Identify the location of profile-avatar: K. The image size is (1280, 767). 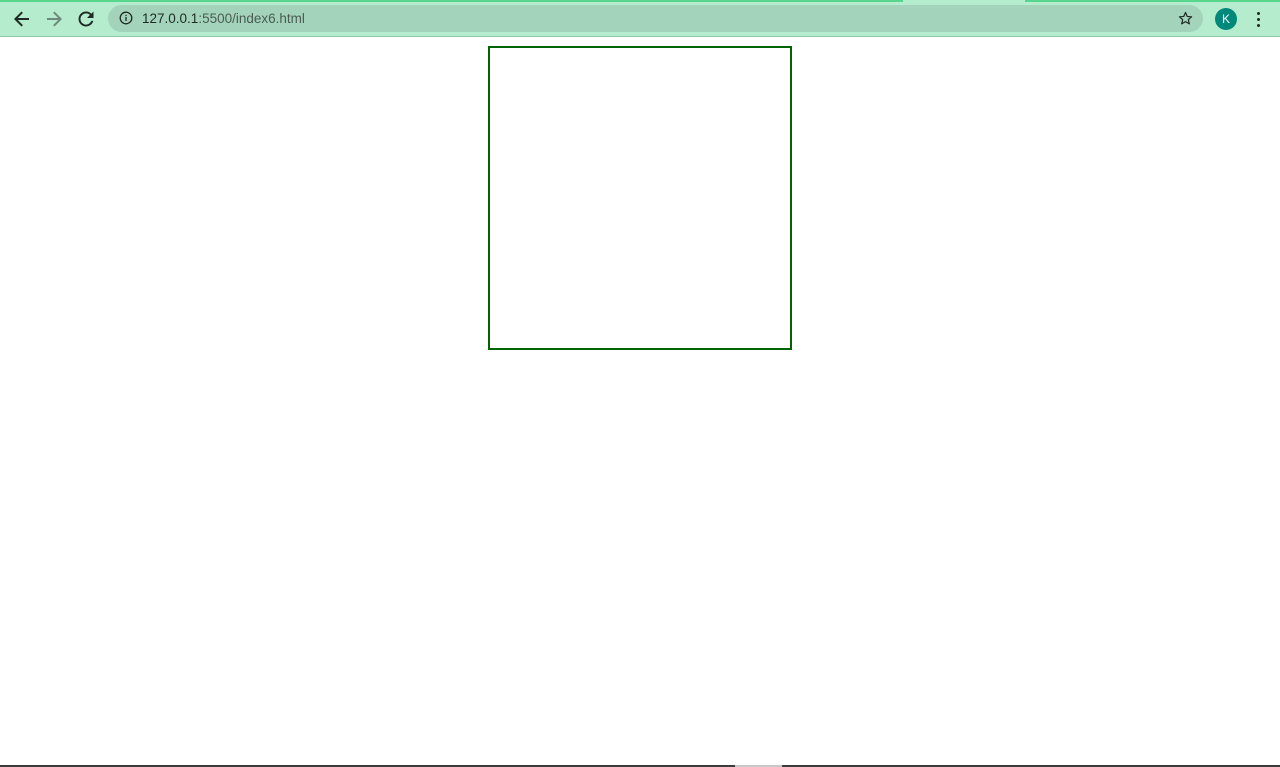
(1226, 19).